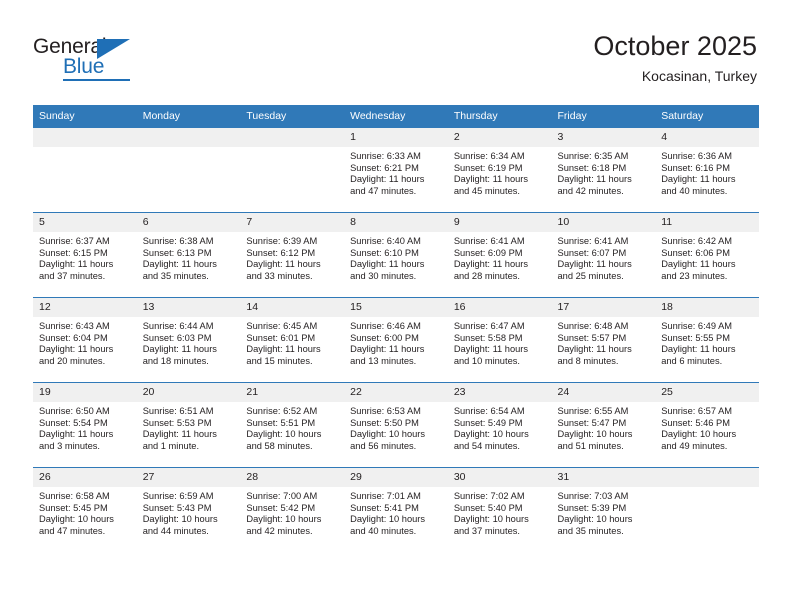 This screenshot has width=792, height=612. Describe the element at coordinates (279, 445) in the screenshot. I see `daylight-text-cont: and 58 minutes.` at that location.